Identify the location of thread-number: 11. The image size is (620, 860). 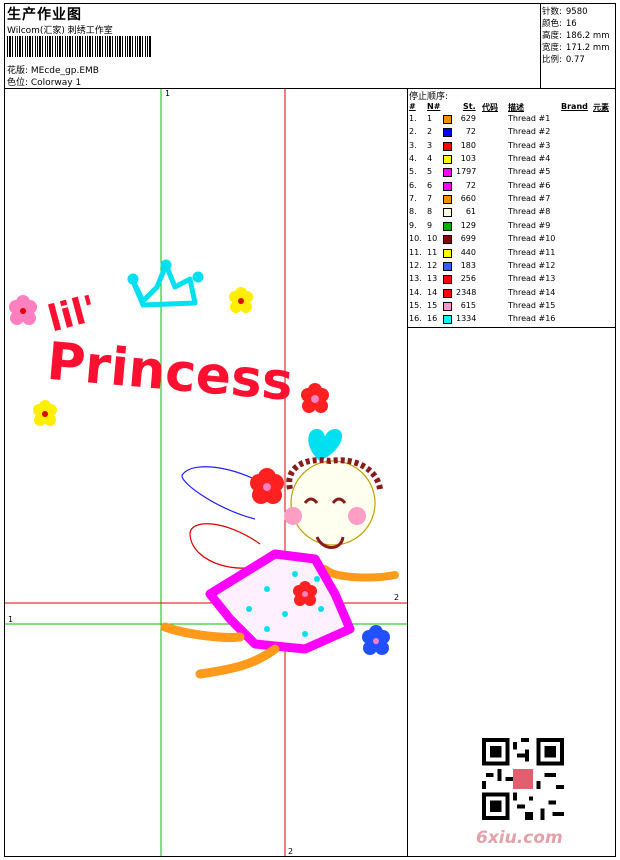
(432, 252).